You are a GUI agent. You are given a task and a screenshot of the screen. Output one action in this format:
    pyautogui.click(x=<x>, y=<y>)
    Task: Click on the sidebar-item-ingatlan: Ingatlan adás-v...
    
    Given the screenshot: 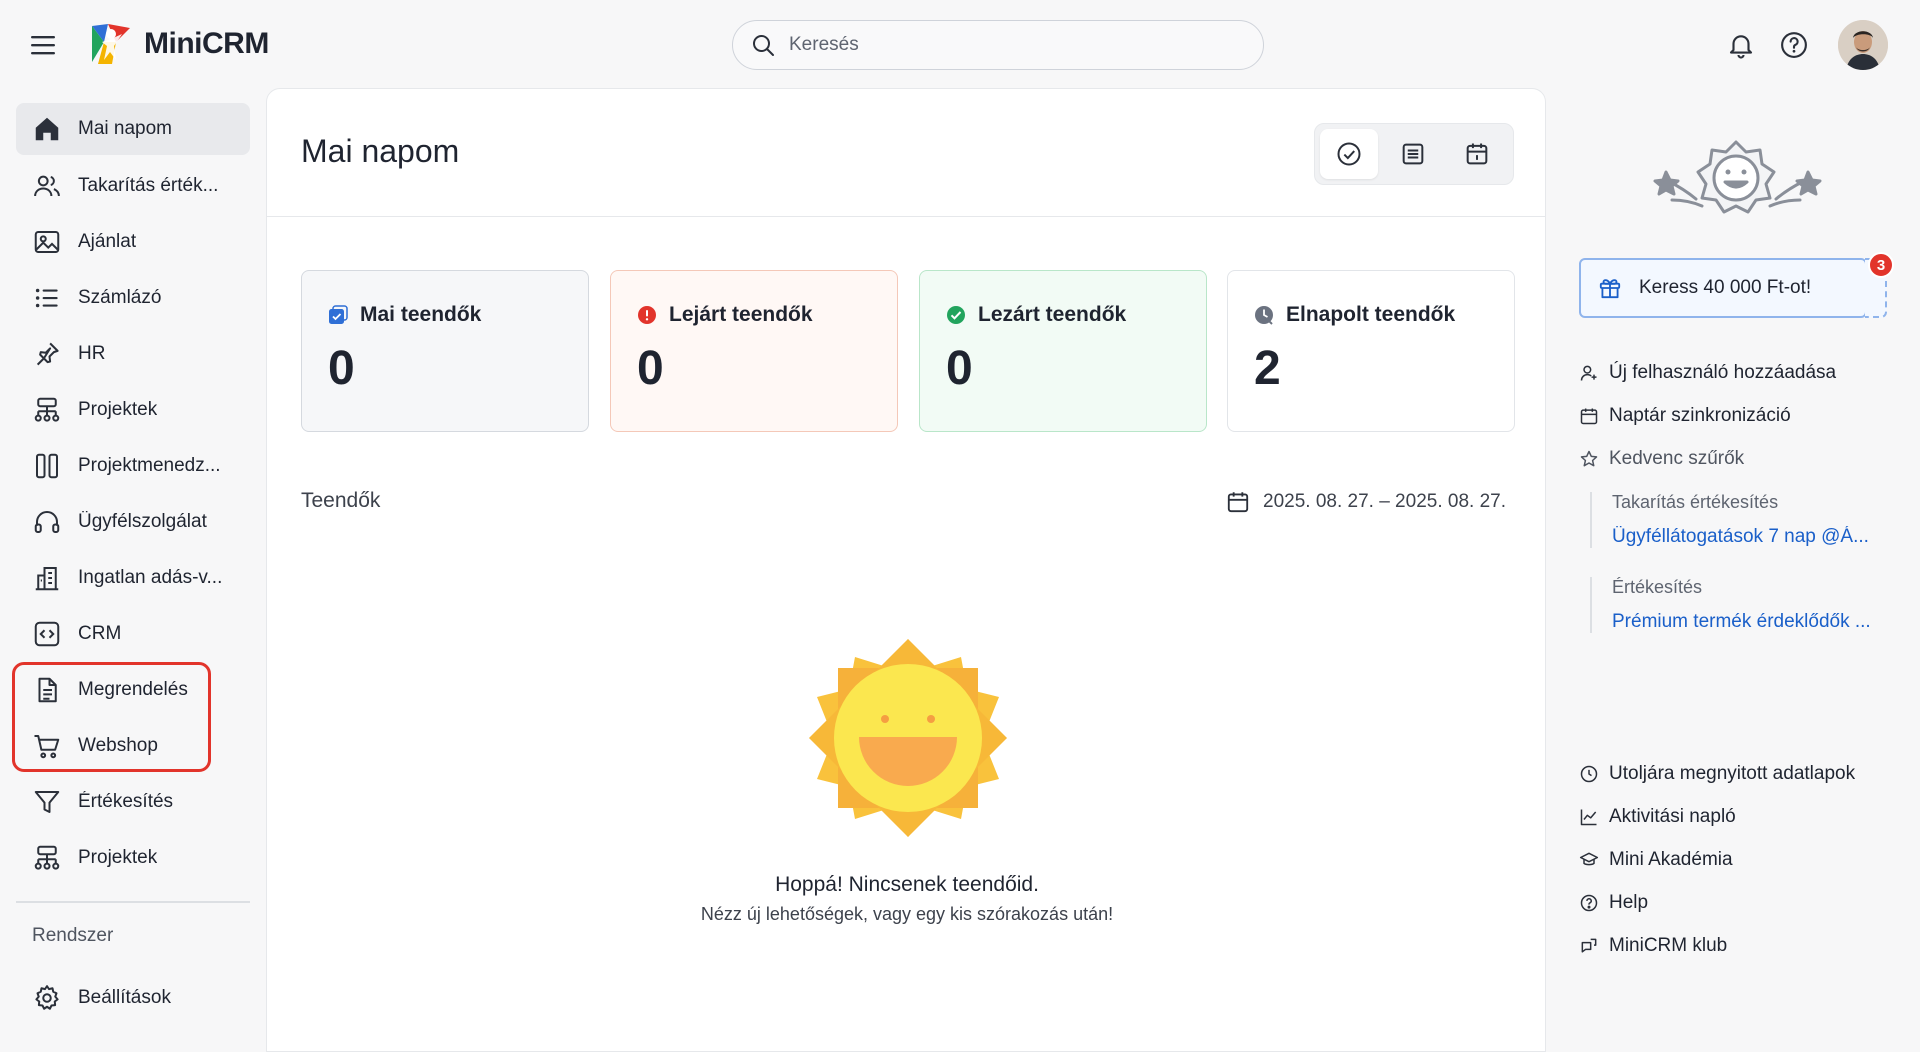 What is the action you would take?
    pyautogui.click(x=133, y=578)
    